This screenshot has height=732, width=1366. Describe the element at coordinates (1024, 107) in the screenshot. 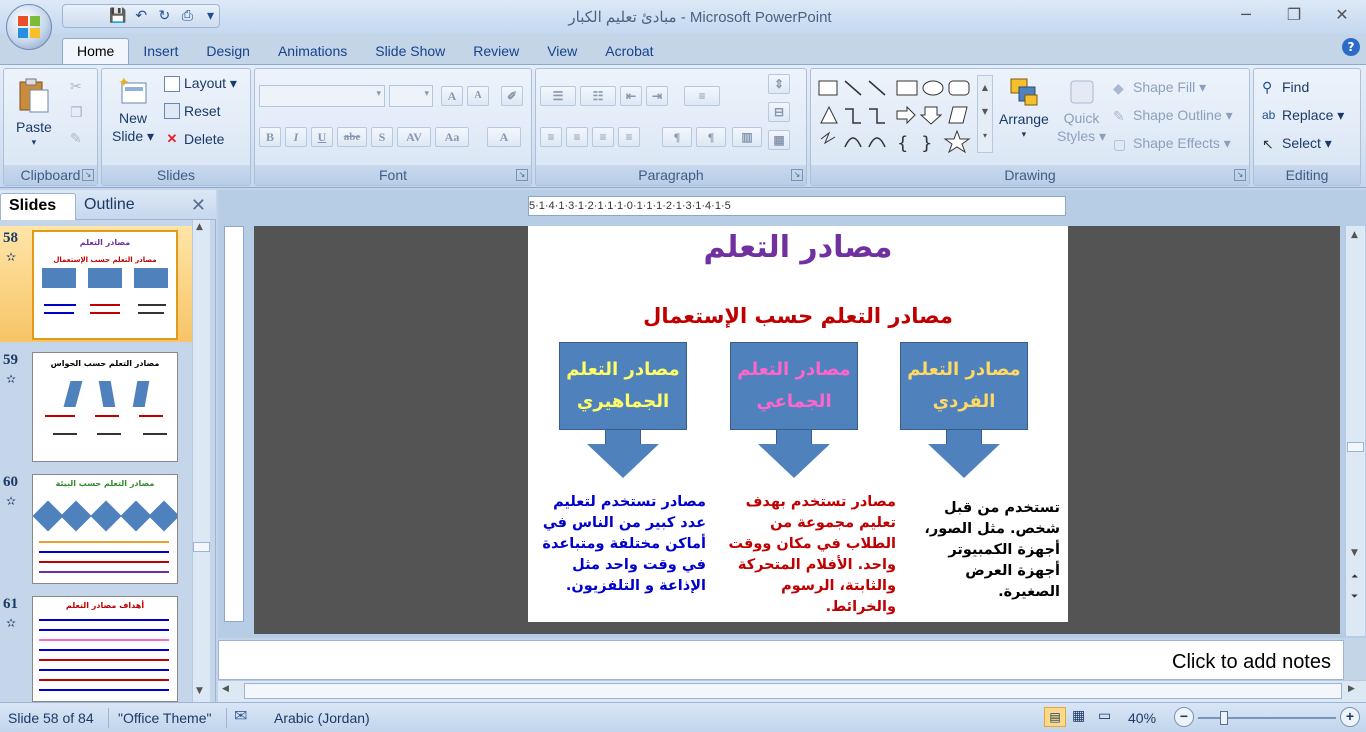

I see `arrange-button: Arrange ▾` at that location.